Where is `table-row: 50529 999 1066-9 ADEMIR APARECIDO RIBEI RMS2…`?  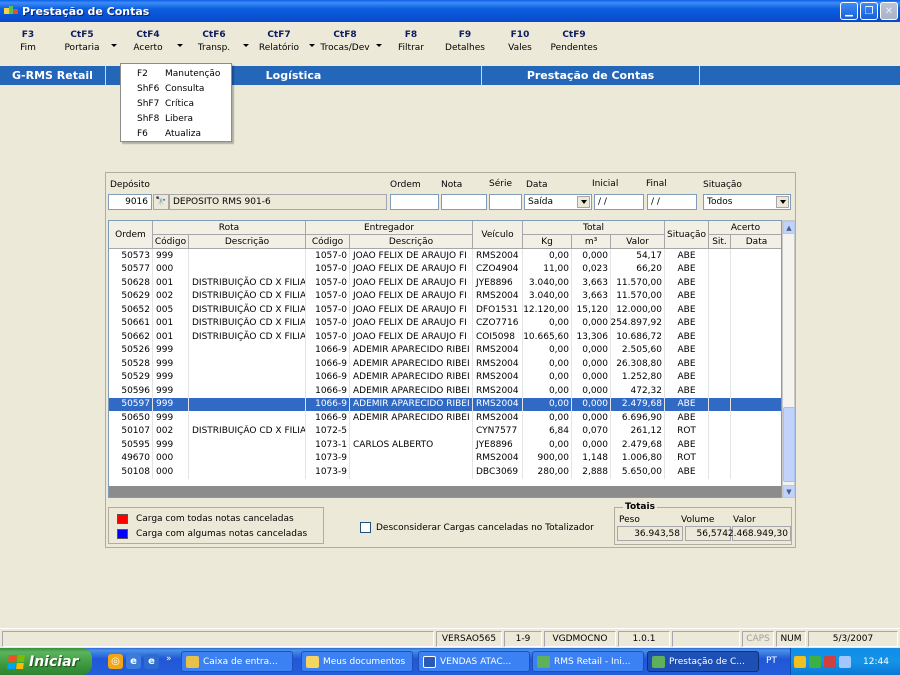
table-row: 50529 999 1066-9 ADEMIR APARECIDO RIBEI RMS2… is located at coordinates (445, 377).